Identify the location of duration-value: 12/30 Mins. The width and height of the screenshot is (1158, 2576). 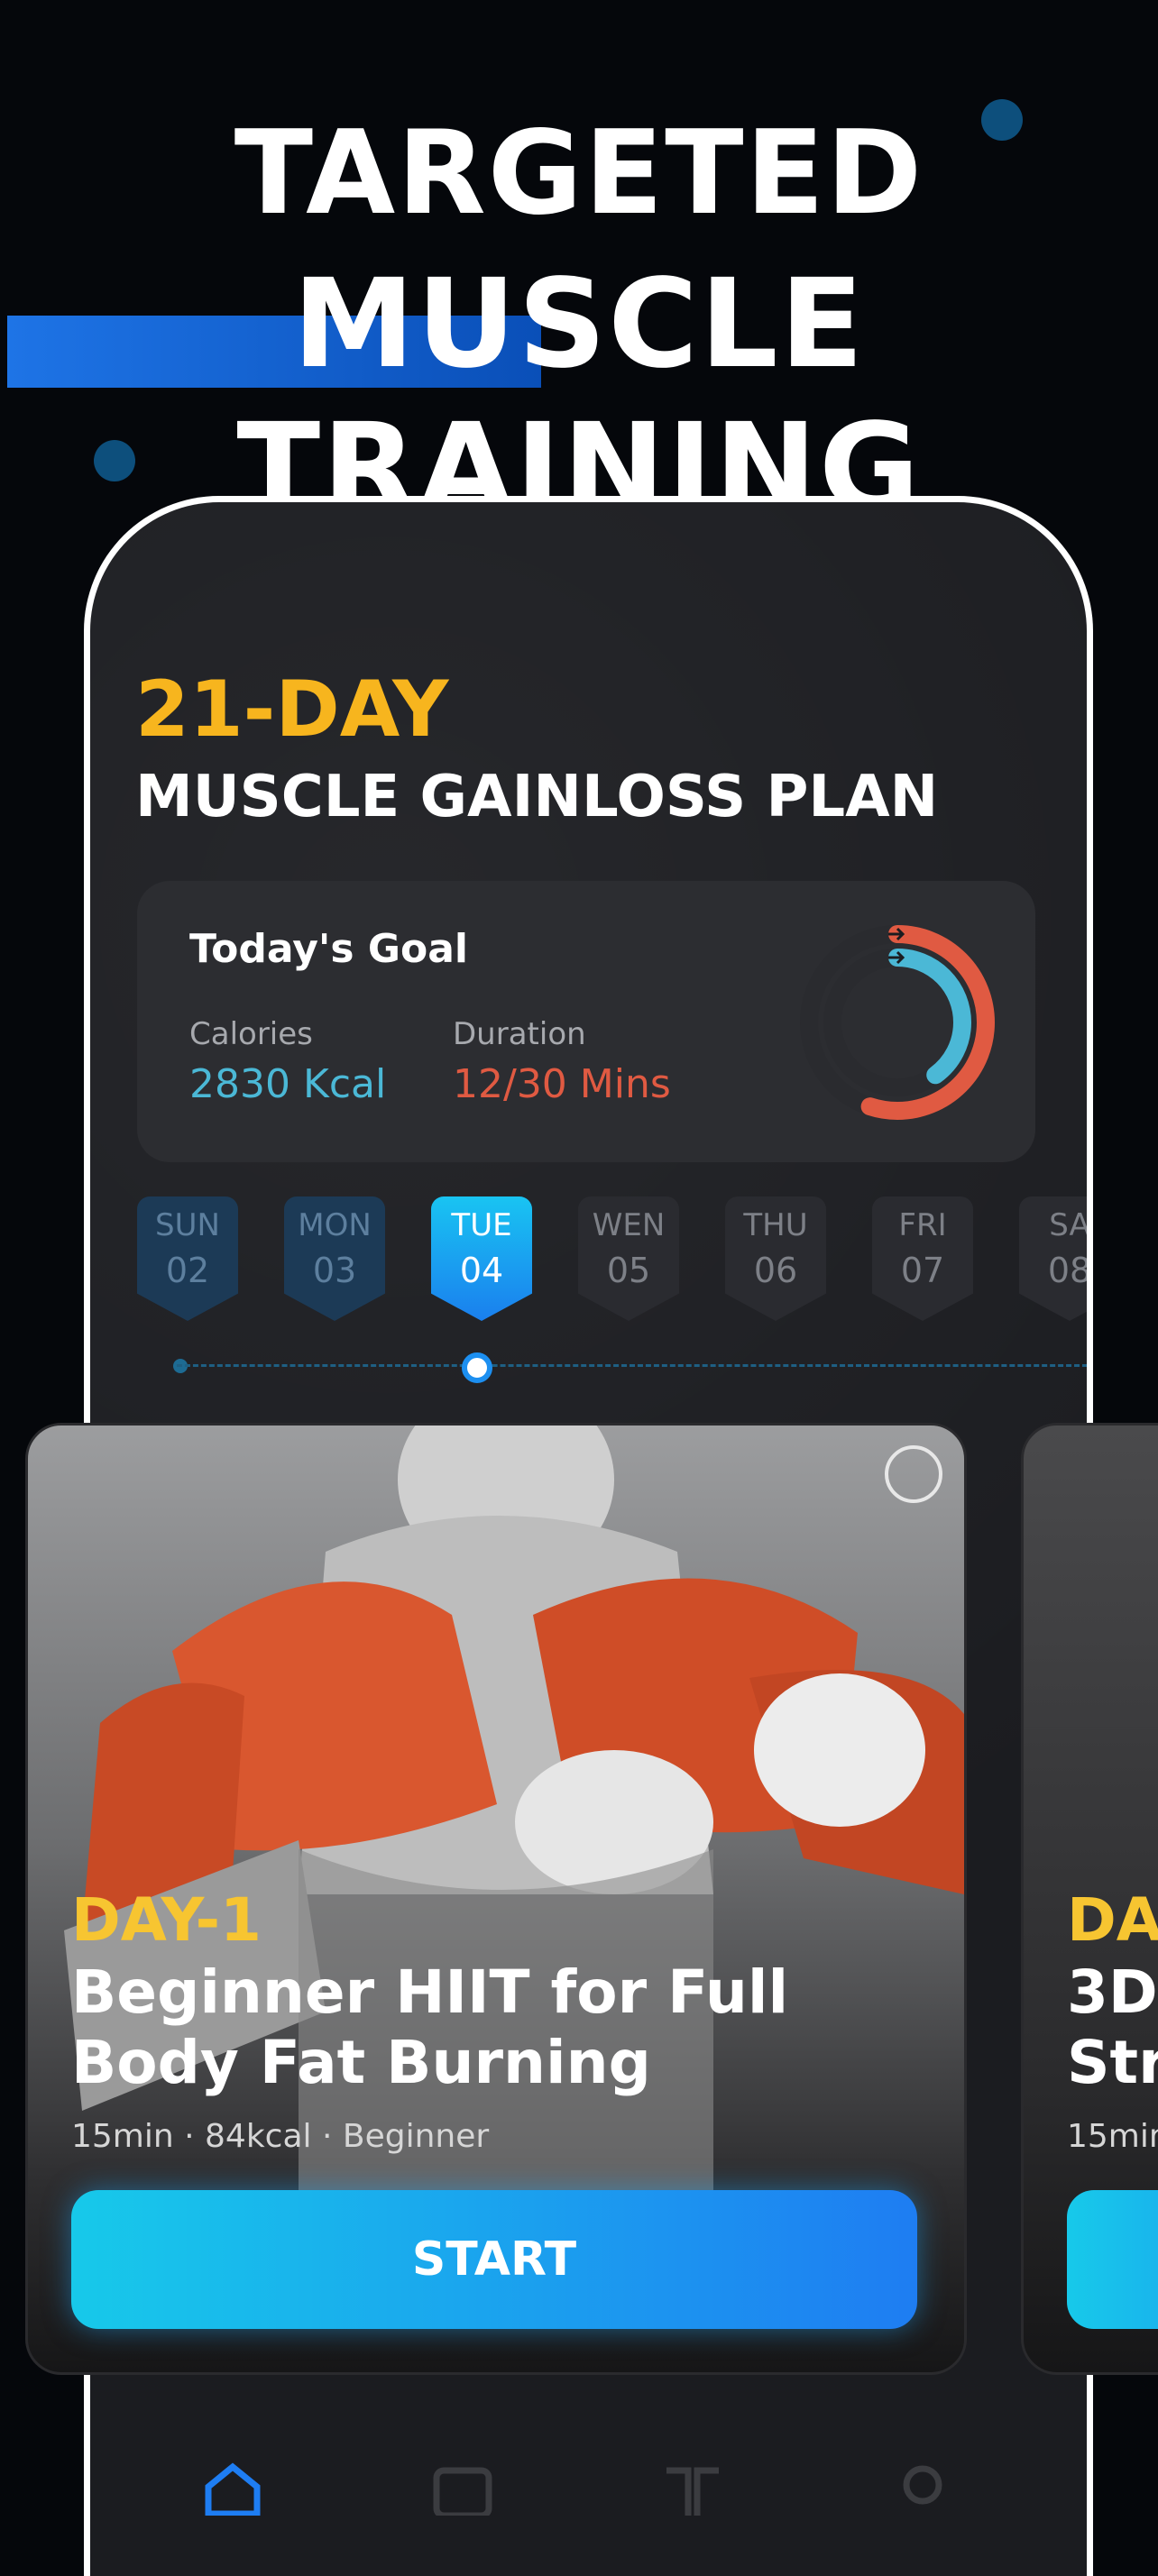
(562, 1084).